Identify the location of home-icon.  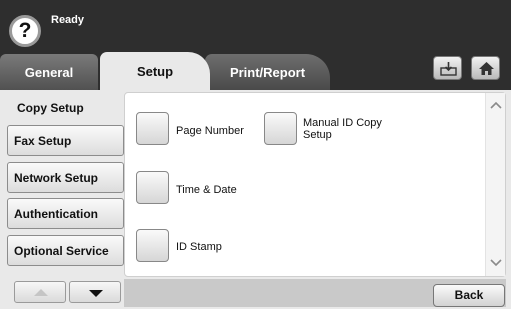
(486, 68).